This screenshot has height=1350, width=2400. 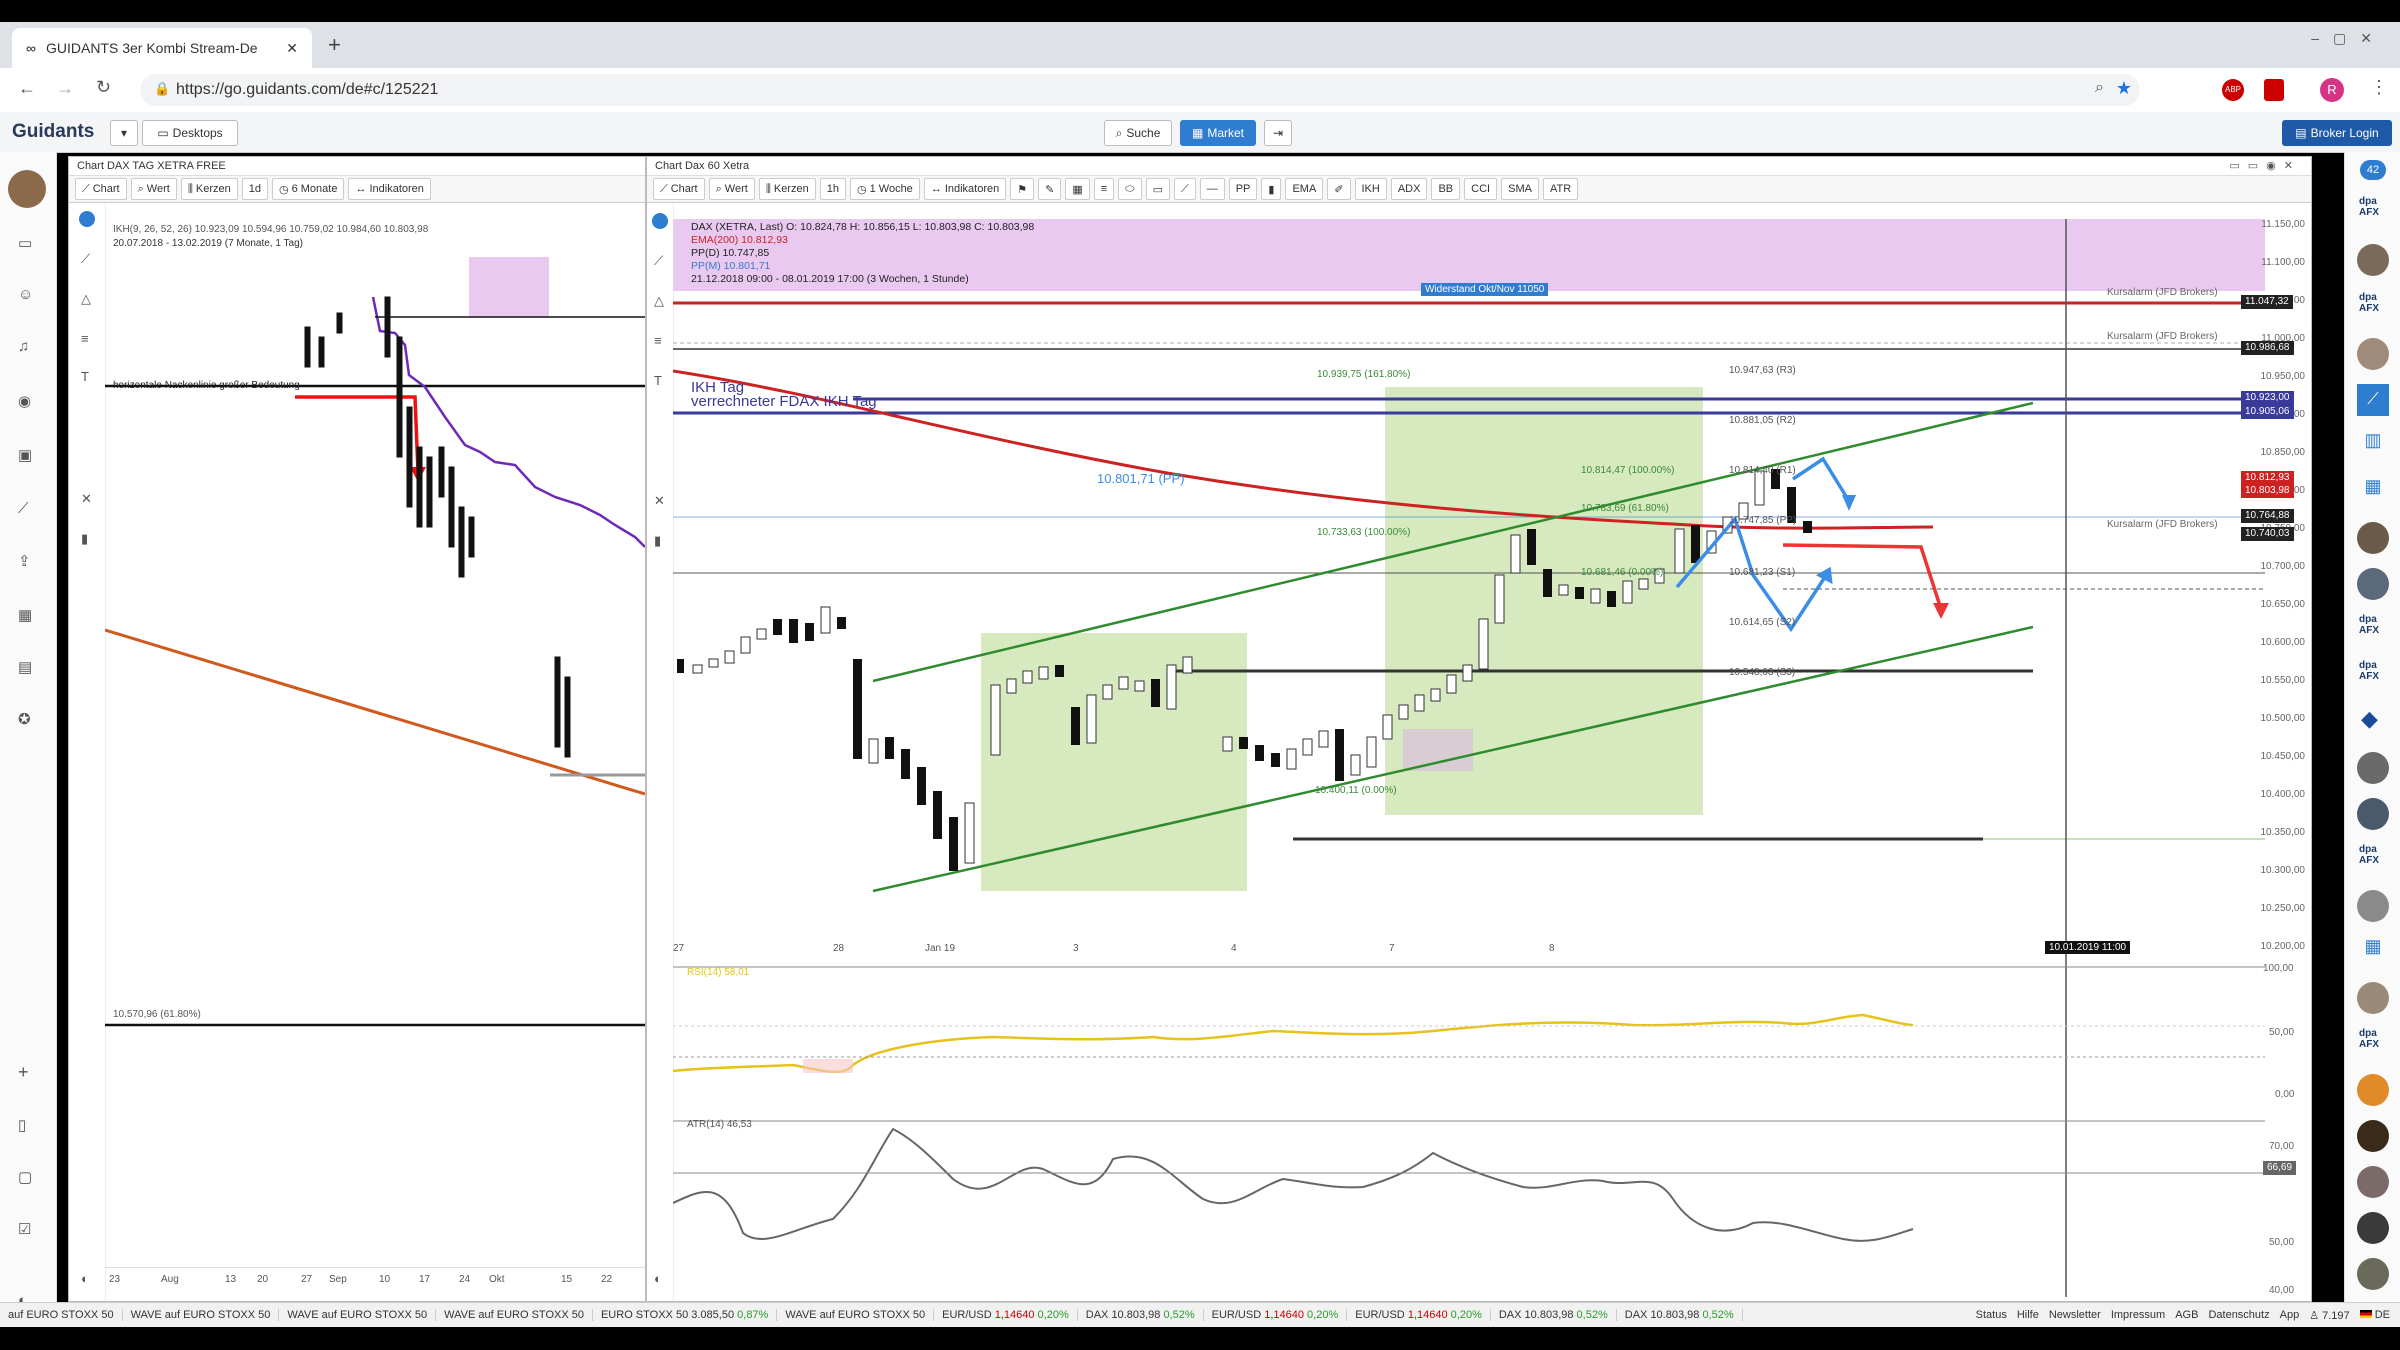 I want to click on zoom-icon: ⌕, so click(x=2099, y=88).